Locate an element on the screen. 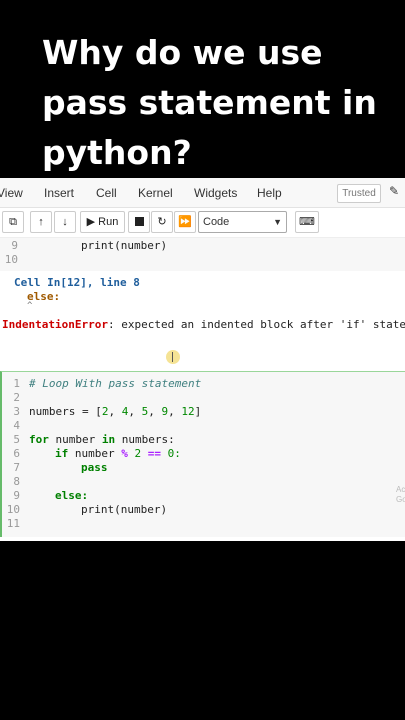  line-number: 1 is located at coordinates (16, 383).